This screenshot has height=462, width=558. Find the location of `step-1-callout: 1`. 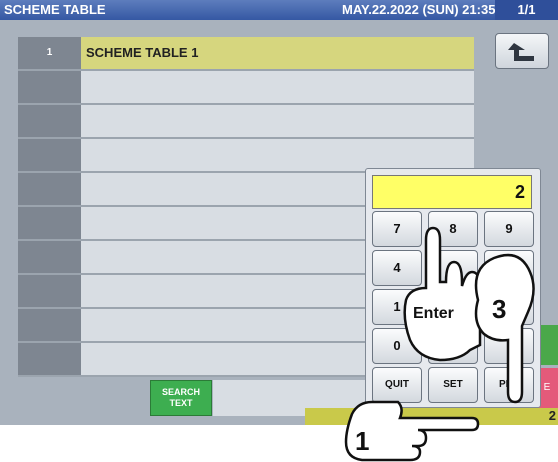

step-1-callout: 1 is located at coordinates (362, 441).